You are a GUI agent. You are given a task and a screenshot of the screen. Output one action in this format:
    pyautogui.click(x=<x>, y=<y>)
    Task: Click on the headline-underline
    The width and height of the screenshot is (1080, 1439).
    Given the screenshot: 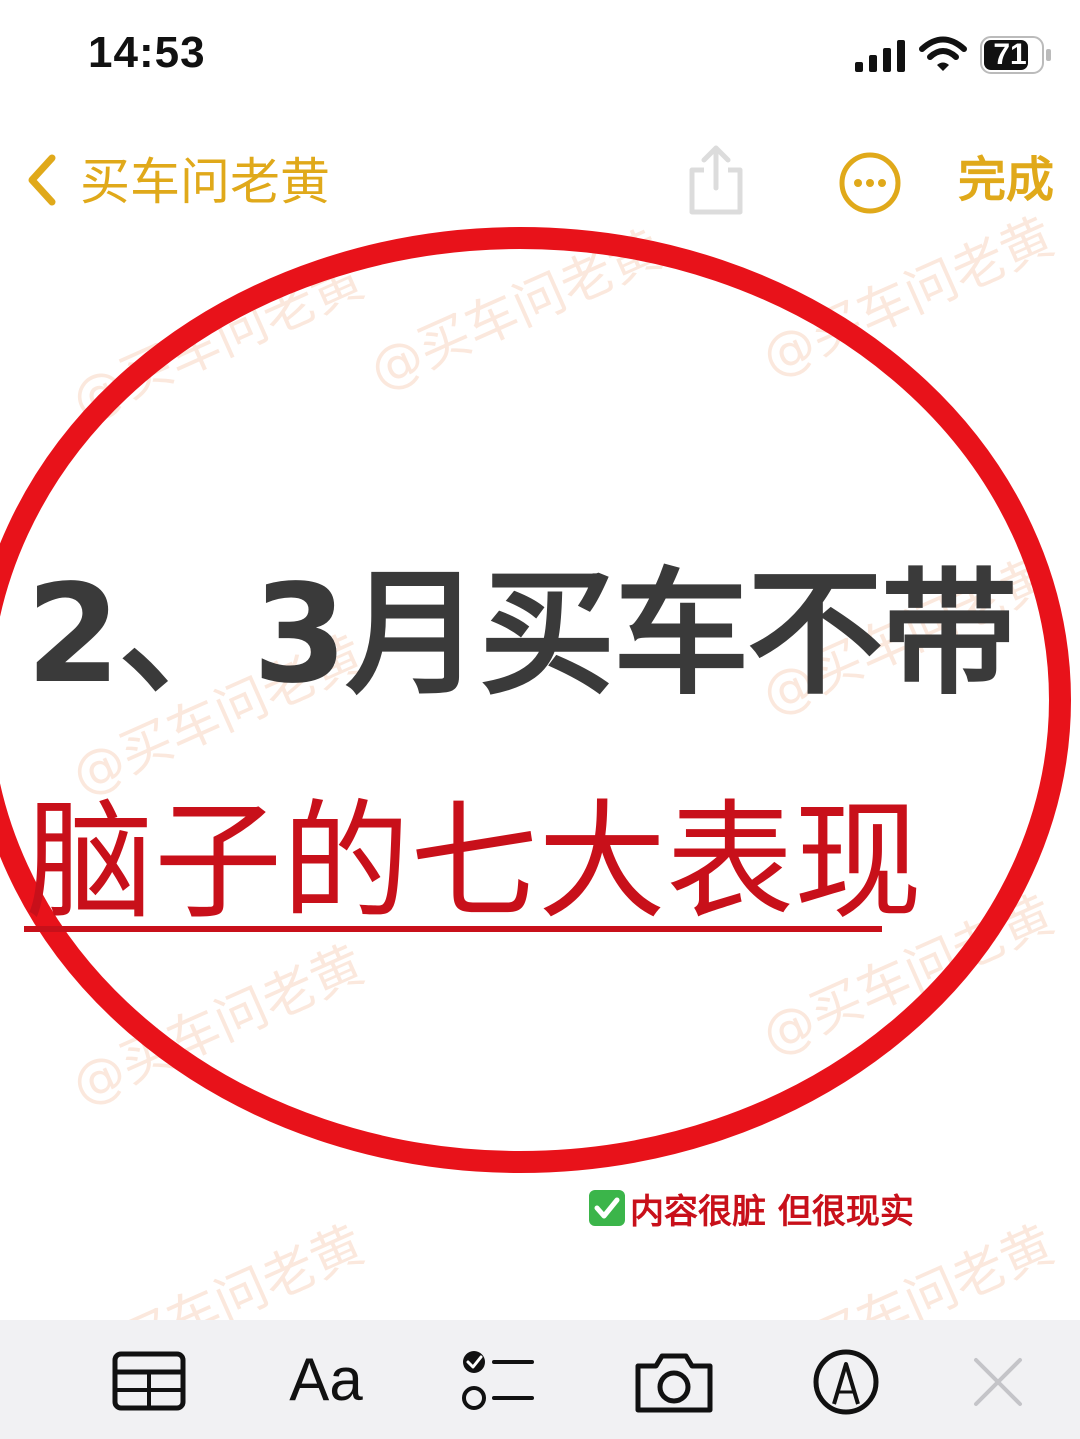 What is the action you would take?
    pyautogui.click(x=453, y=929)
    